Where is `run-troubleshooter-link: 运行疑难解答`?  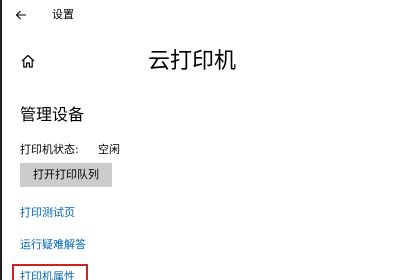 run-troubleshooter-link: 运行疑难解答 is located at coordinates (53, 245).